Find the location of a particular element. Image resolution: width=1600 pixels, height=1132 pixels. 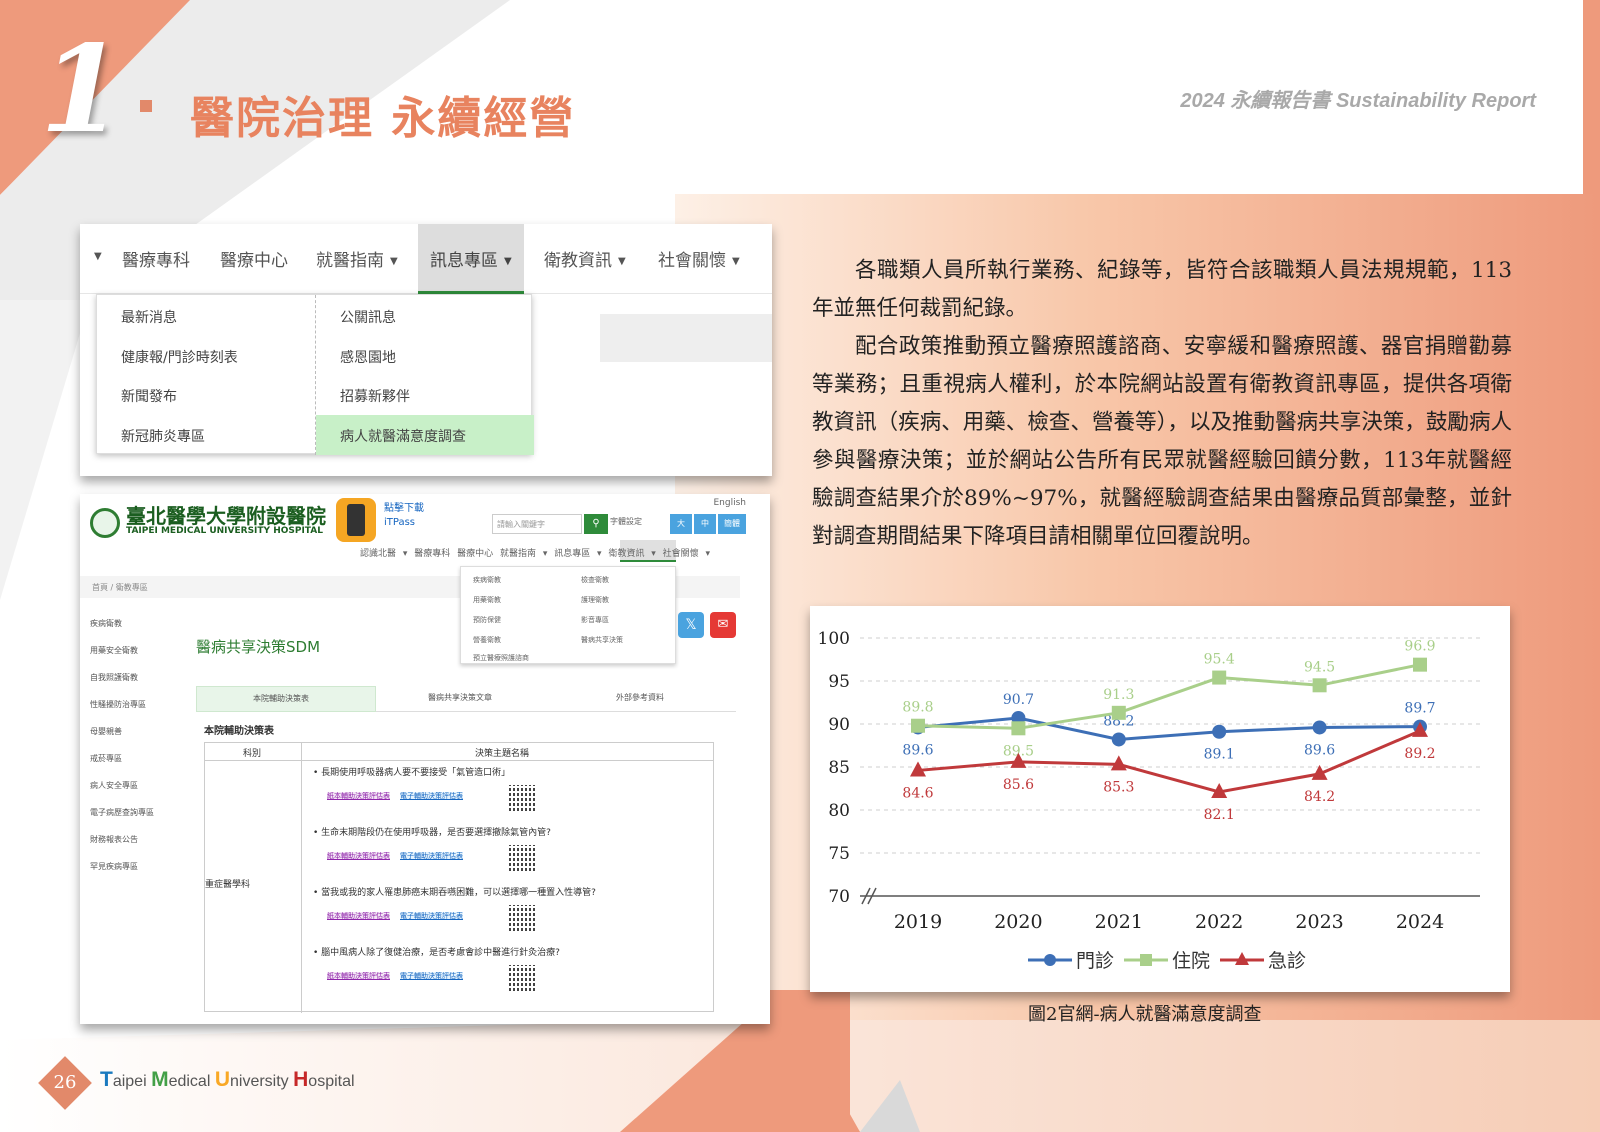

nav-item-health-info-label: 衛教資訊 is located at coordinates (578, 261).